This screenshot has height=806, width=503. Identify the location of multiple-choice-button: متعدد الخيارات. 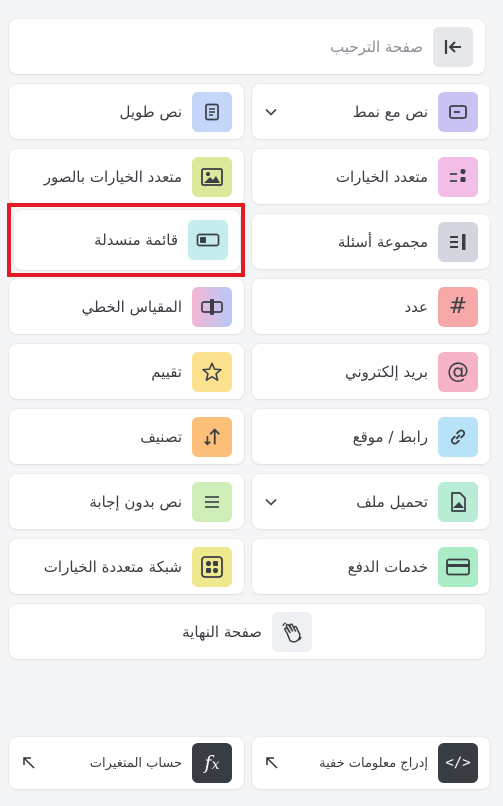
(371, 176).